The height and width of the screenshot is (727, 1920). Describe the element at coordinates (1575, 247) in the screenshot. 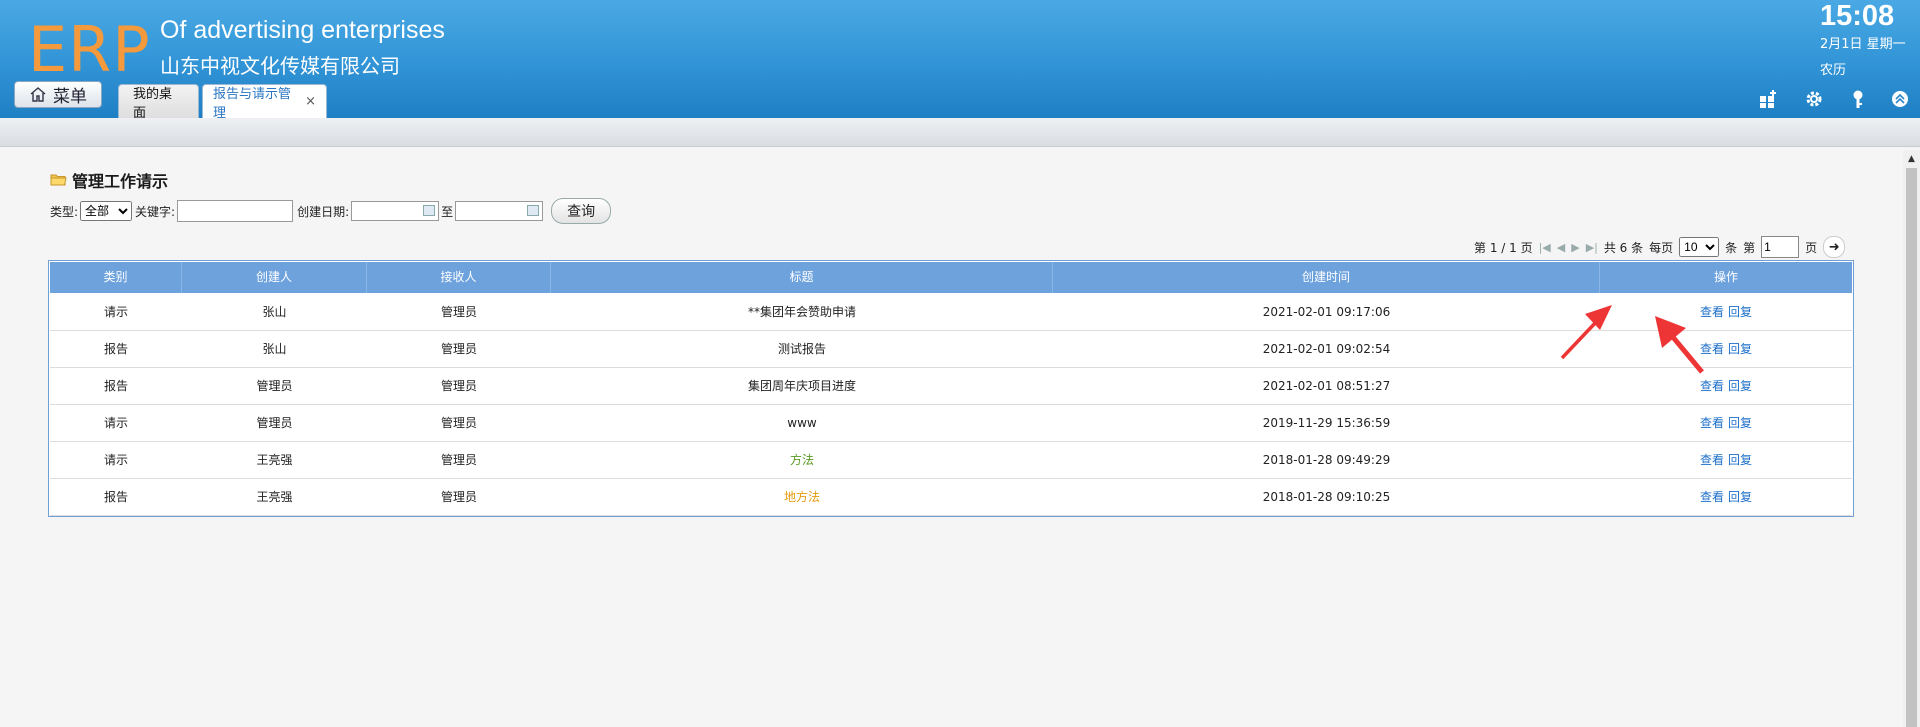

I see `next-page-icon: ▶` at that location.